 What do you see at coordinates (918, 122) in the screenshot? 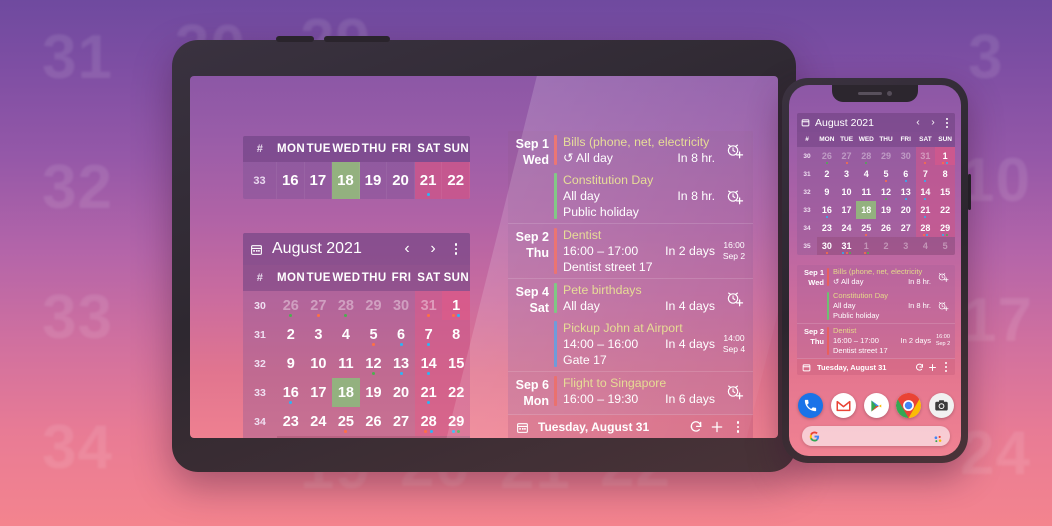
I see `phone-prev-month-button: ‹` at bounding box center [918, 122].